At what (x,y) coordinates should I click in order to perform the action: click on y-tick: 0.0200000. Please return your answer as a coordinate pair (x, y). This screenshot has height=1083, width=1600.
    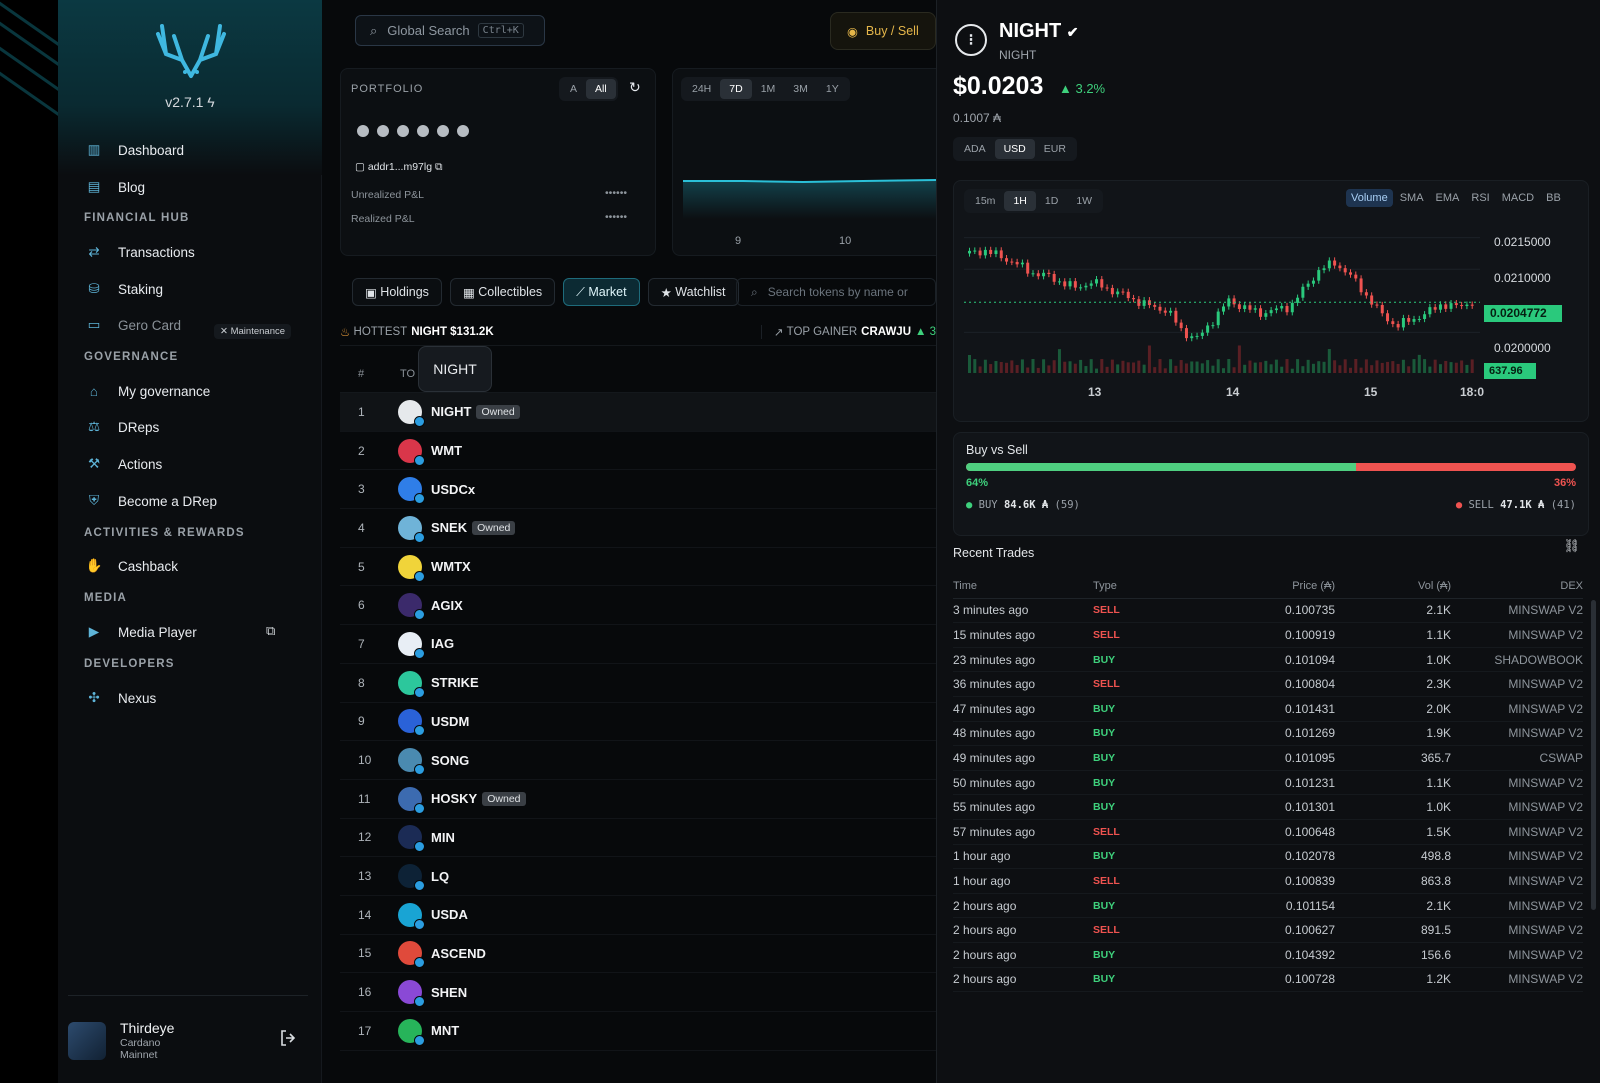
    Looking at the image, I should click on (1522, 348).